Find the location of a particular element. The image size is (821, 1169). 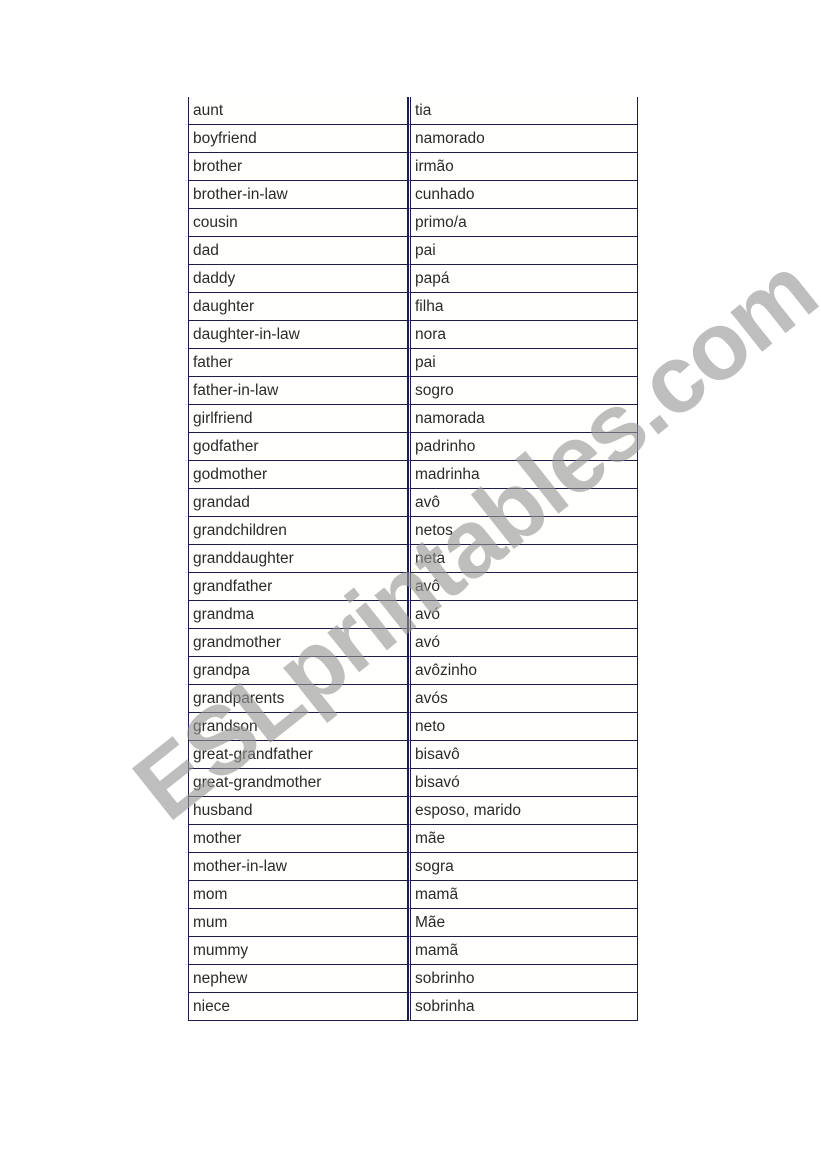

table-row: father pai is located at coordinates (413, 363).